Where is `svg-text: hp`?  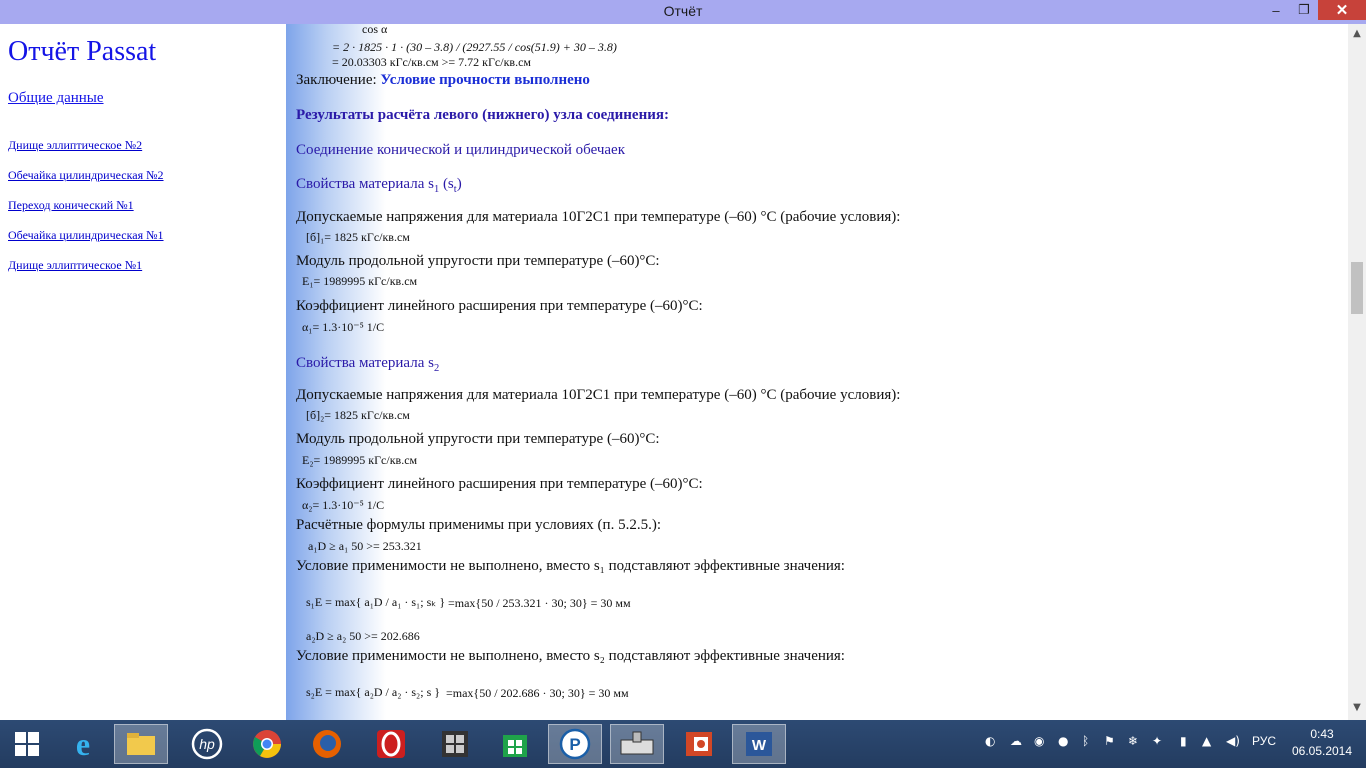
svg-text: hp is located at coordinates (207, 744).